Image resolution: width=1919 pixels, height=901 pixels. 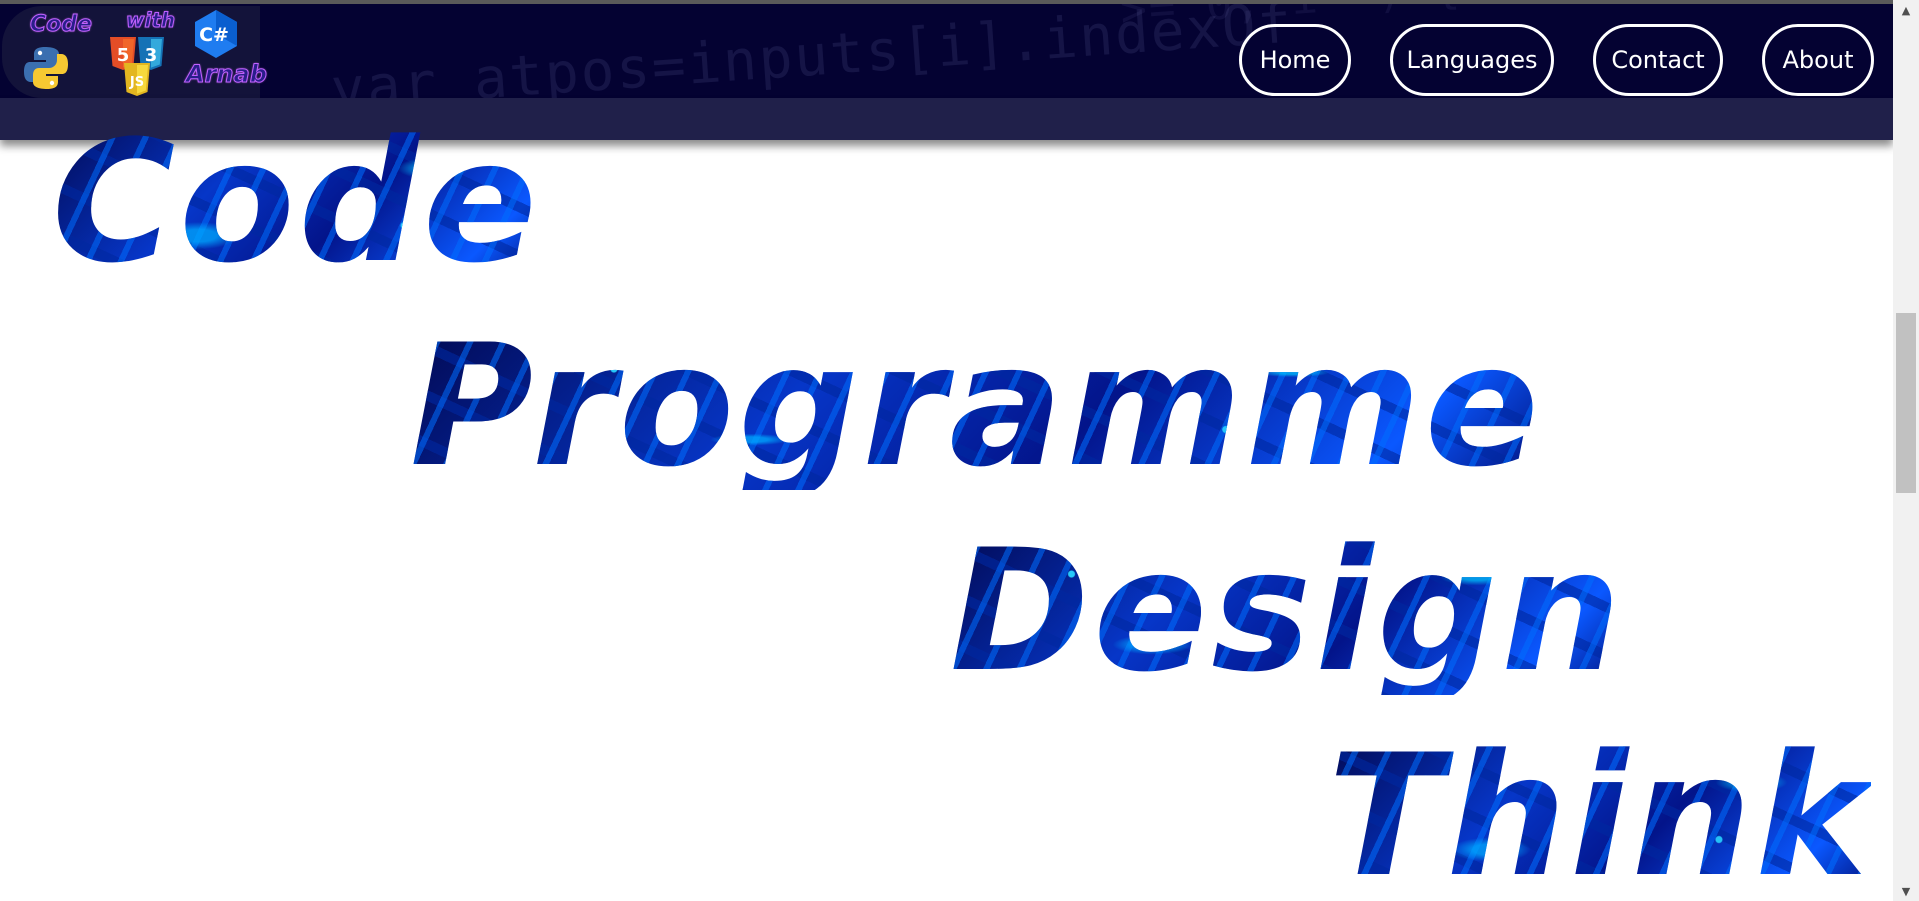 I want to click on csharp-icon: C#, so click(x=216, y=34).